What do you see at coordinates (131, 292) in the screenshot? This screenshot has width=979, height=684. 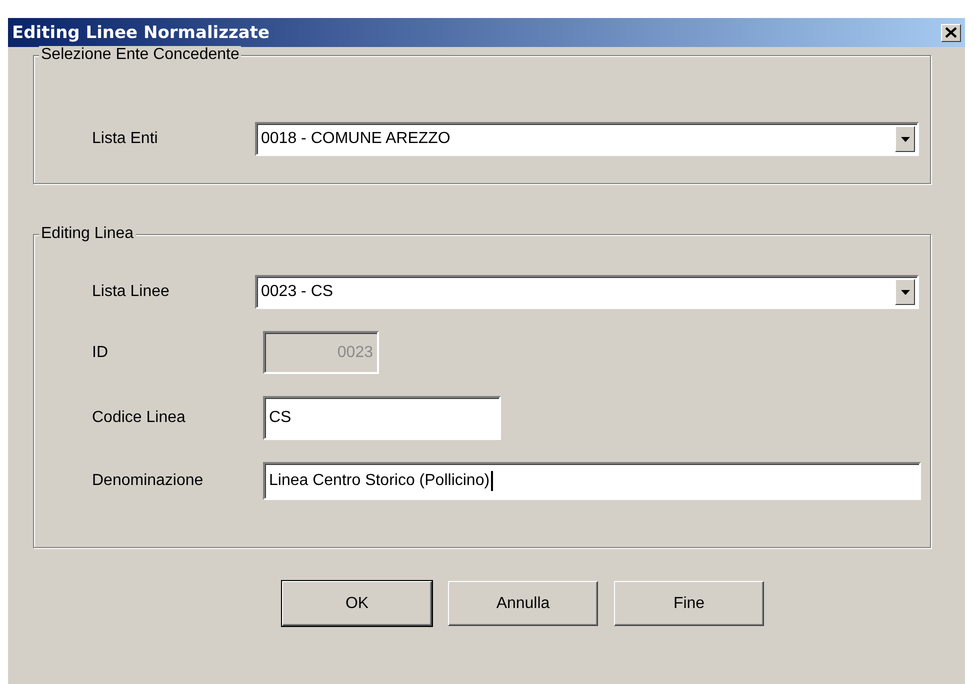 I see `field-label: Lista Linee` at bounding box center [131, 292].